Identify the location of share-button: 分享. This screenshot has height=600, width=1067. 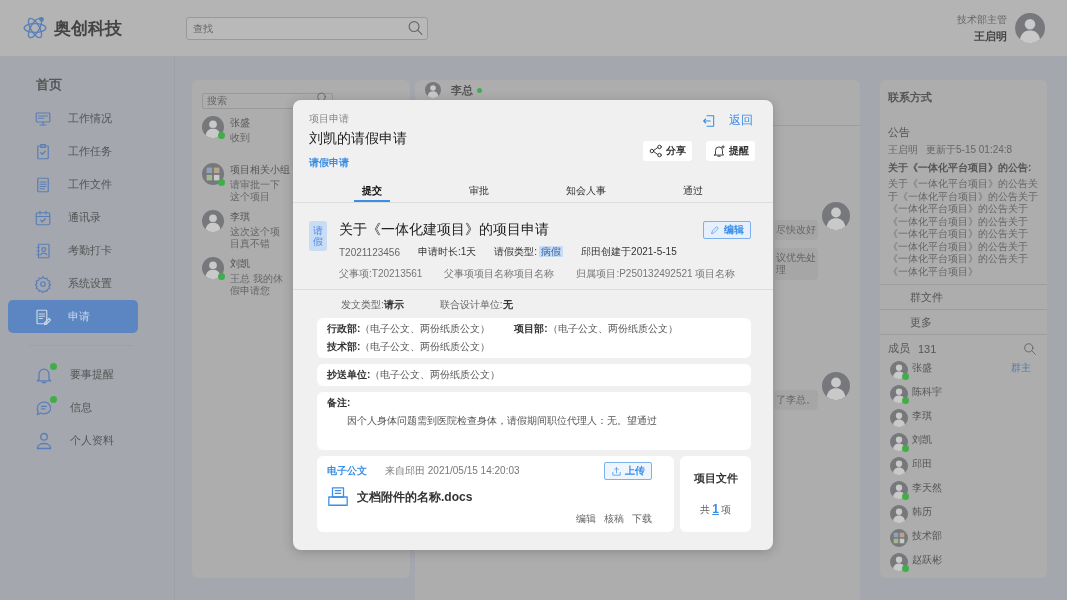
(667, 151).